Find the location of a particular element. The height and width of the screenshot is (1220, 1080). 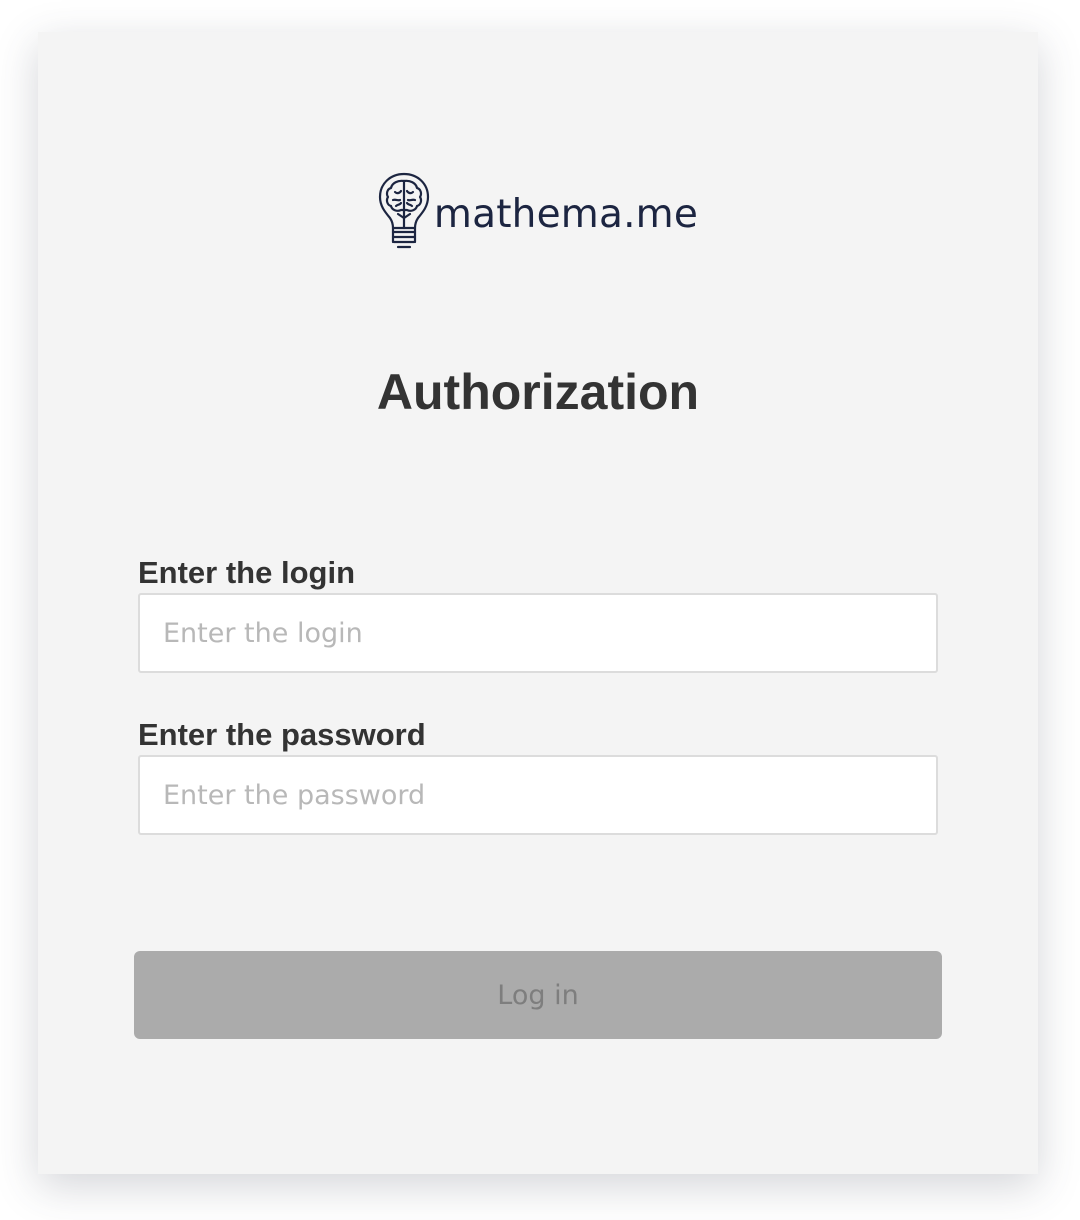

brand-name: mathema.me is located at coordinates (566, 214).